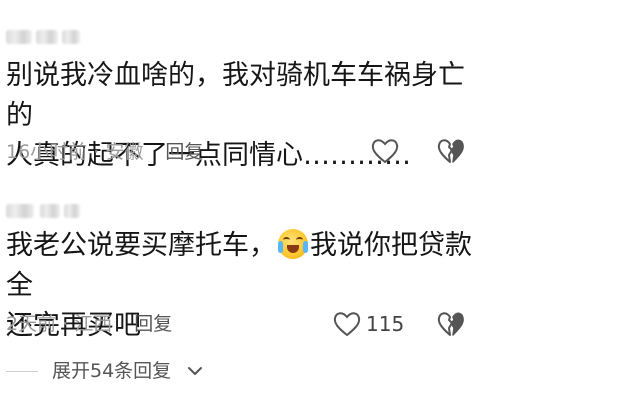  What do you see at coordinates (141, 245) in the screenshot?
I see `comment-text-part-1: 我老公说要买摩托车，` at bounding box center [141, 245].